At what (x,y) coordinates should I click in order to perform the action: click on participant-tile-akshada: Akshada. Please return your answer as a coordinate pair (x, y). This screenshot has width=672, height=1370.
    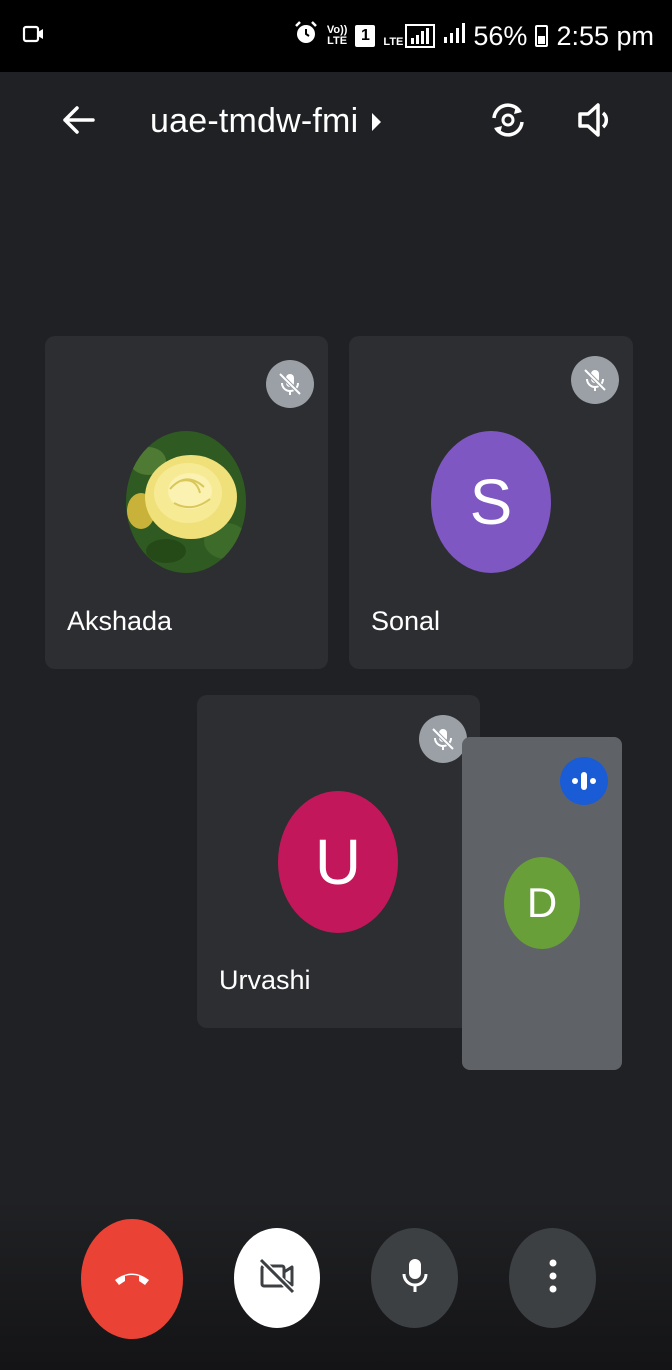
    Looking at the image, I should click on (186, 502).